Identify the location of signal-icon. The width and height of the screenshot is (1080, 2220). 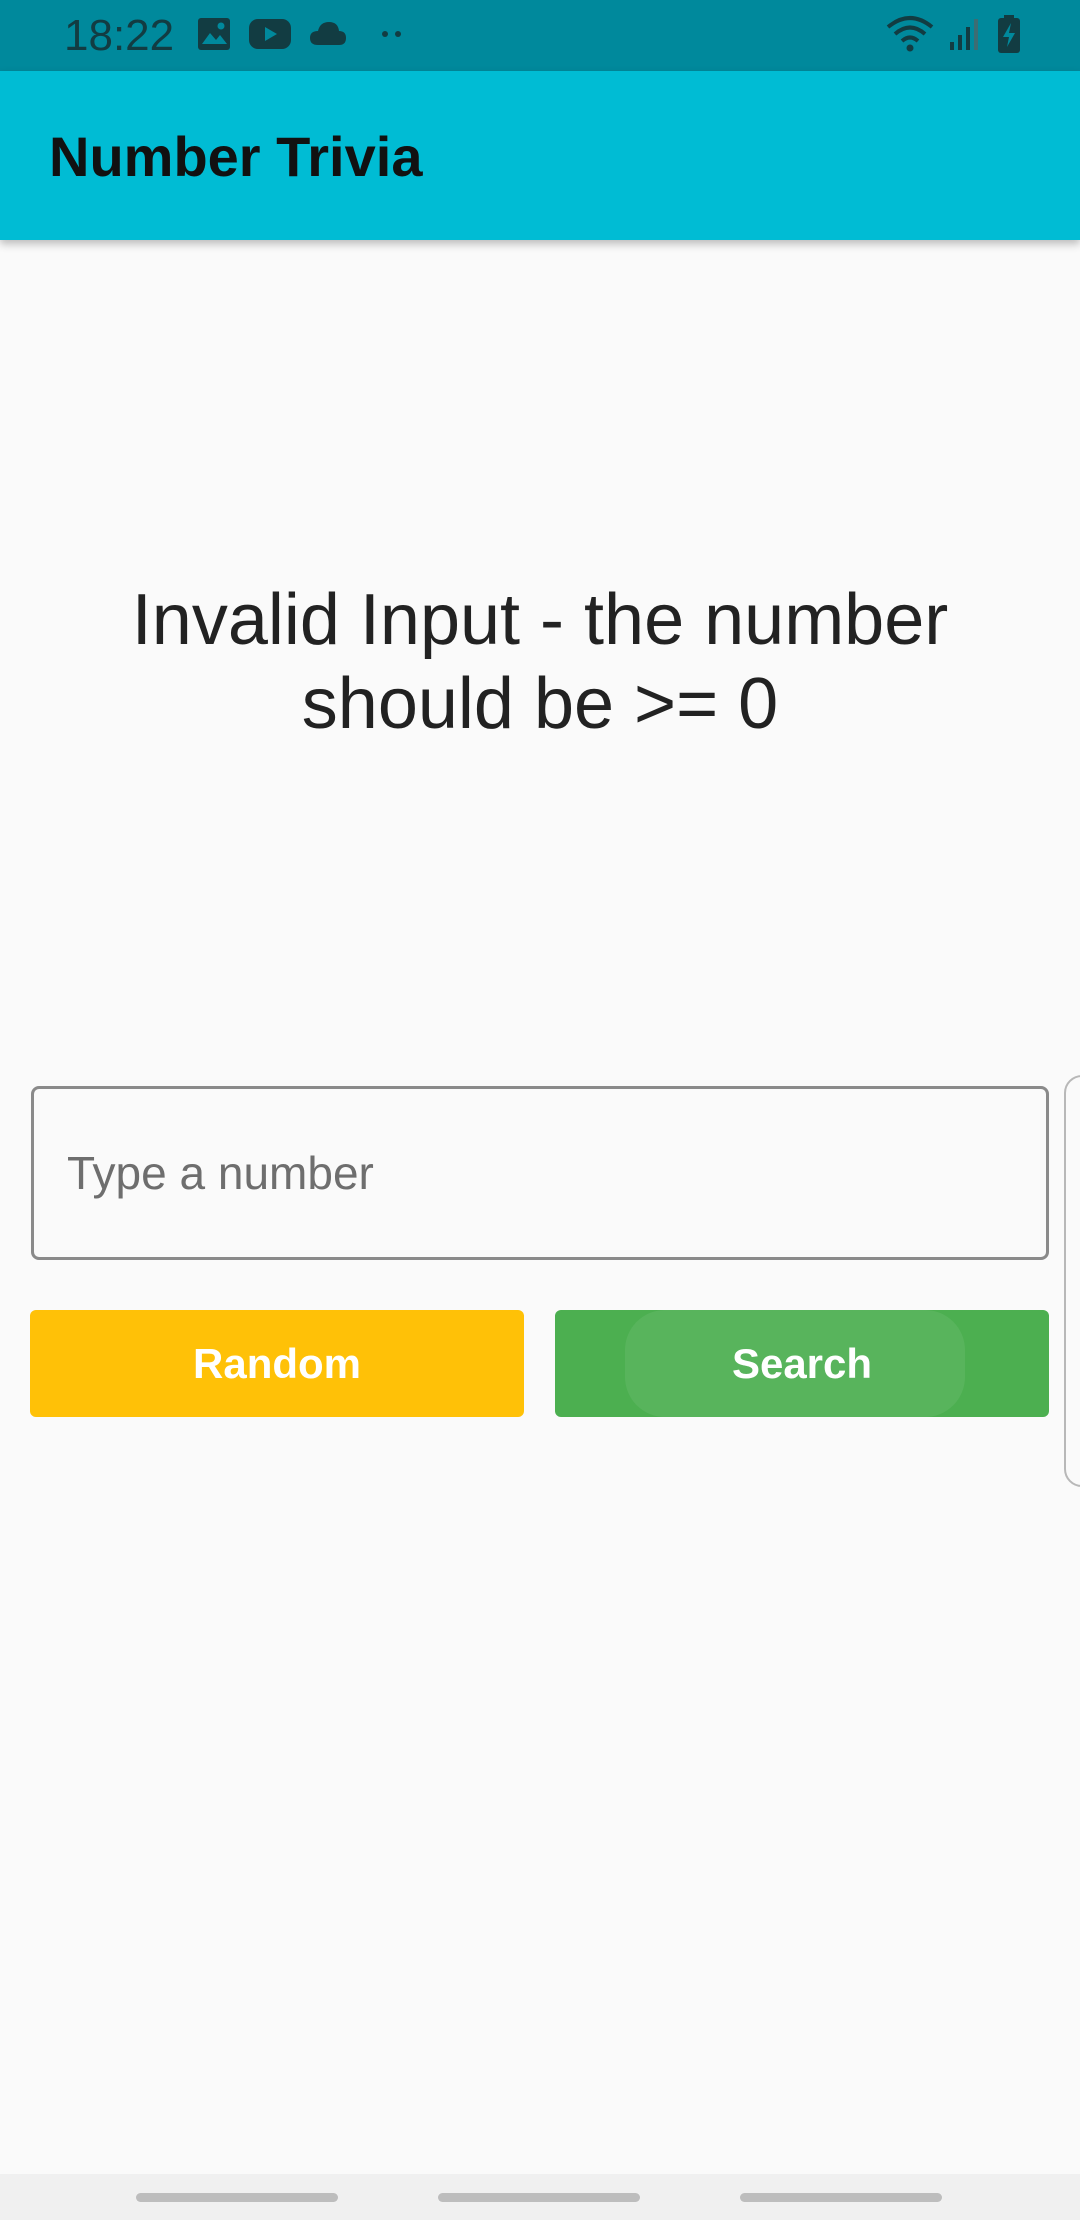
(965, 34).